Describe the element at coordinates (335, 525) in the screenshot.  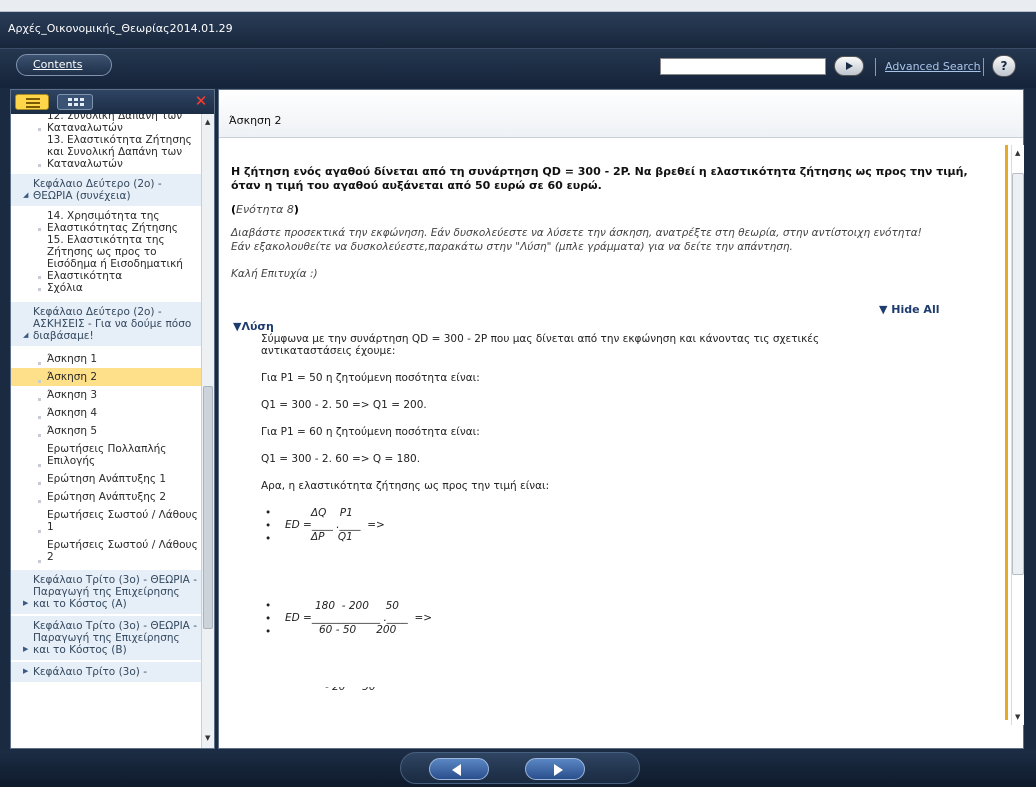
I see `formula-main: ED =____ .____ =>` at that location.